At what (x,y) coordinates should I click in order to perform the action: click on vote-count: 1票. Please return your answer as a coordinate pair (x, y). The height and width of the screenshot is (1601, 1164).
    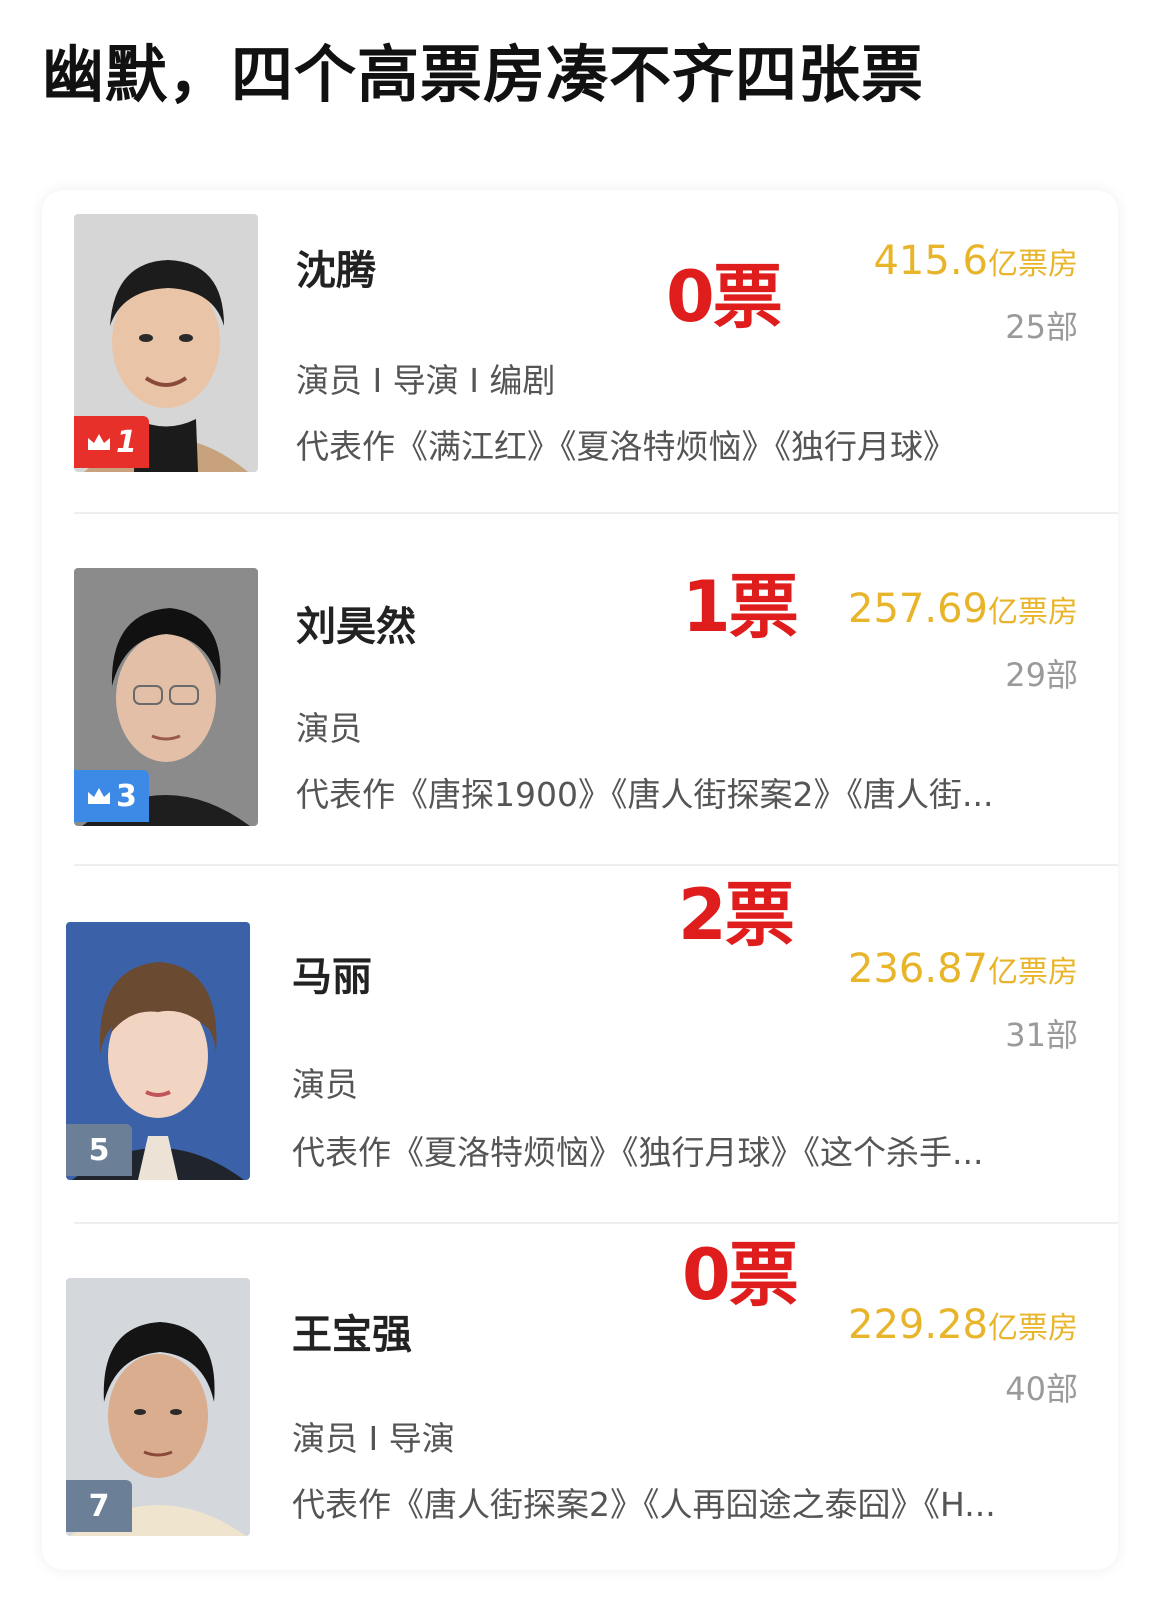
    Looking at the image, I should click on (740, 607).